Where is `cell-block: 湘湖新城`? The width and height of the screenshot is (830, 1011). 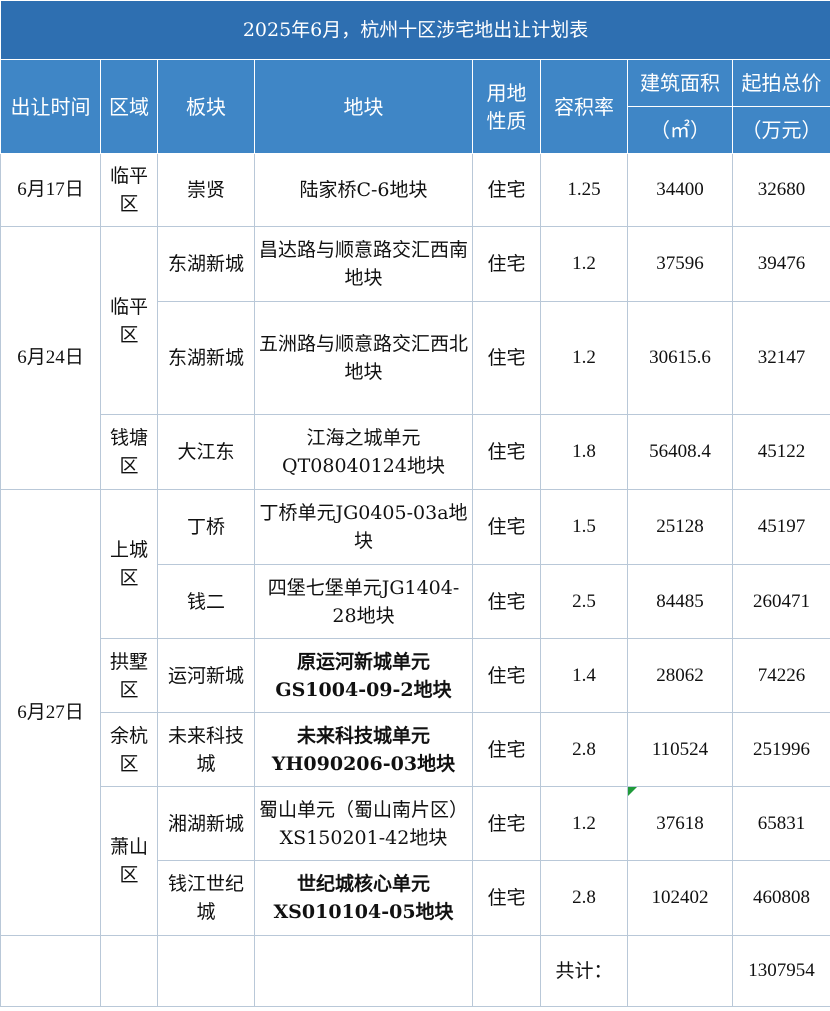
cell-block: 湘湖新城 is located at coordinates (206, 823).